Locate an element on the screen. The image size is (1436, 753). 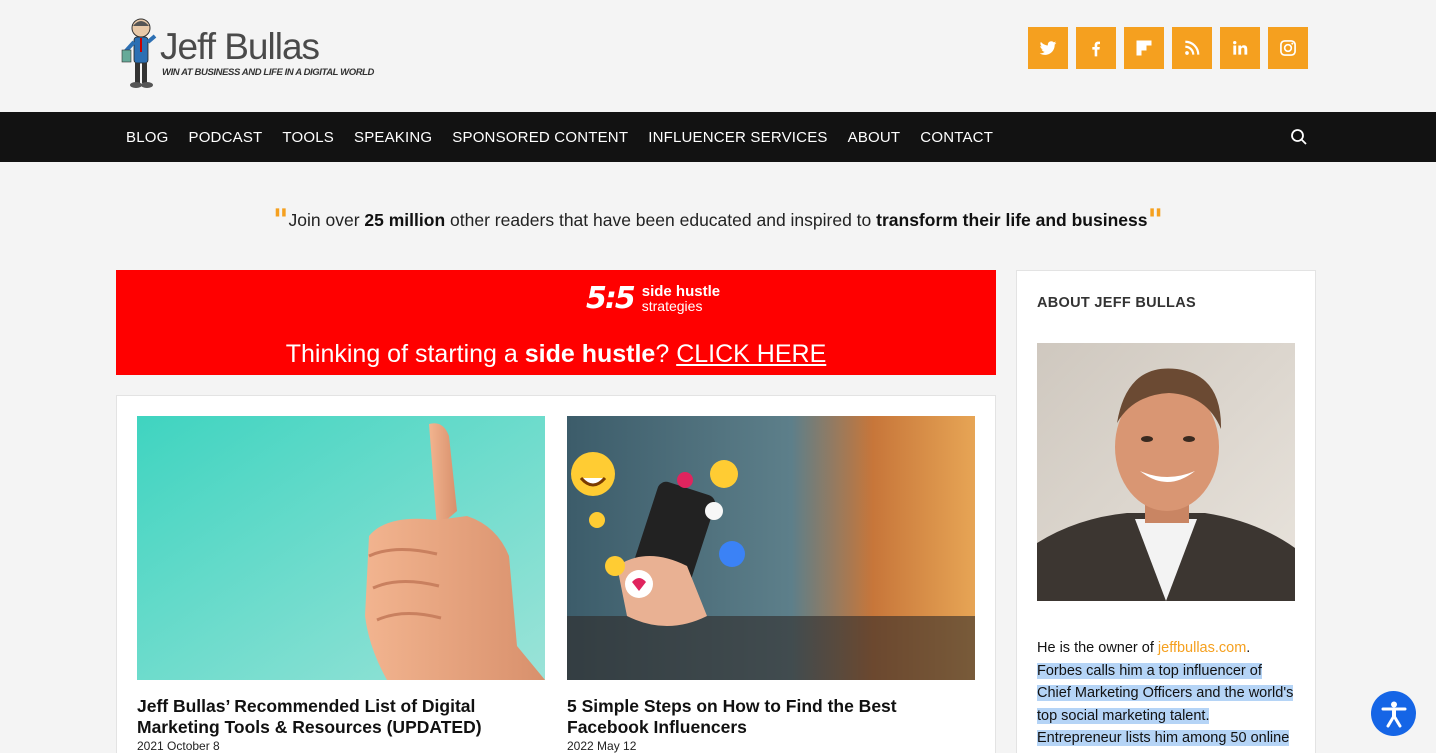
phone-emoji-image is located at coordinates (771, 548).